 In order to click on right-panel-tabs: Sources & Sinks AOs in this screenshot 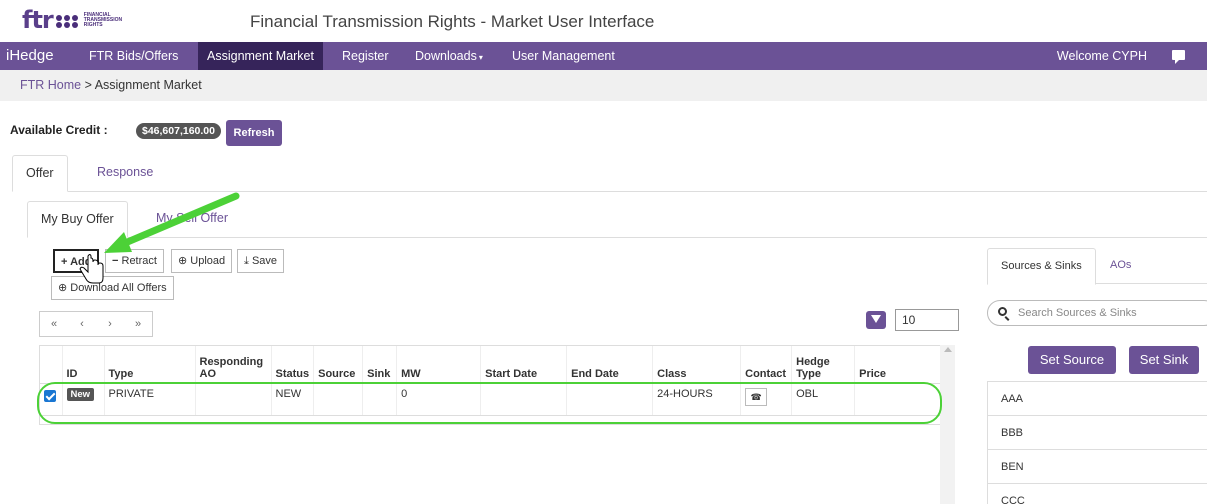, I will do `click(1097, 266)`.